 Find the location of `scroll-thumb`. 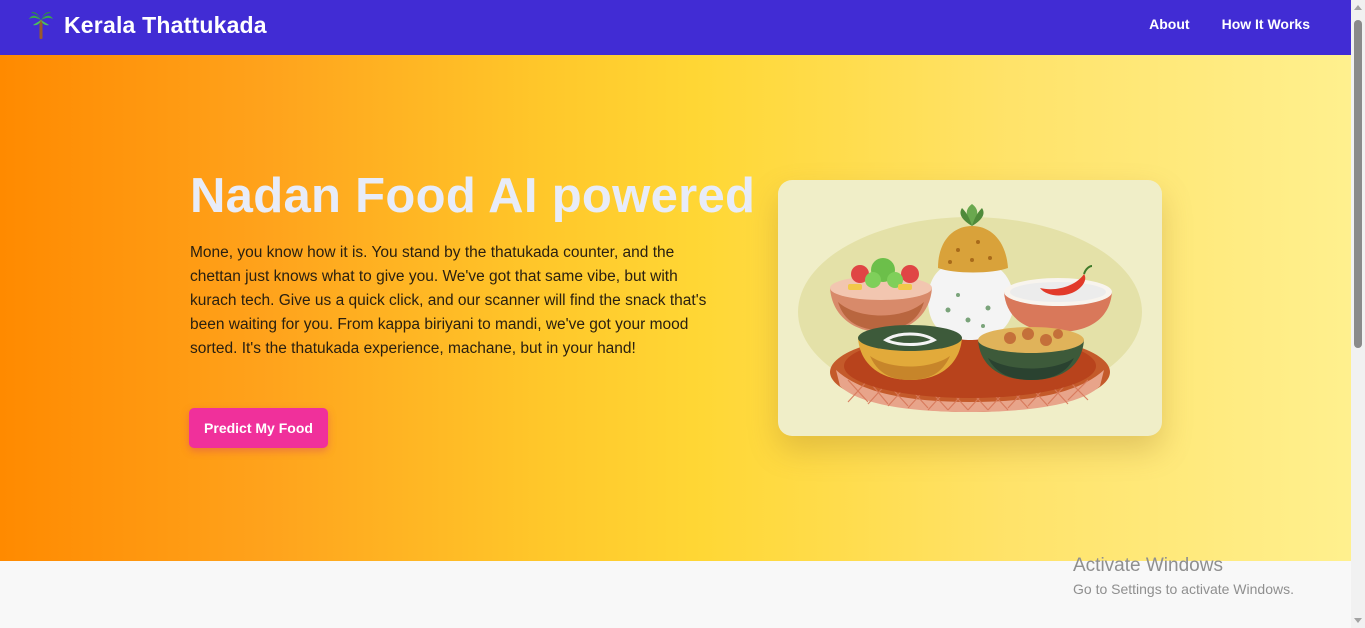

scroll-thumb is located at coordinates (1358, 184).